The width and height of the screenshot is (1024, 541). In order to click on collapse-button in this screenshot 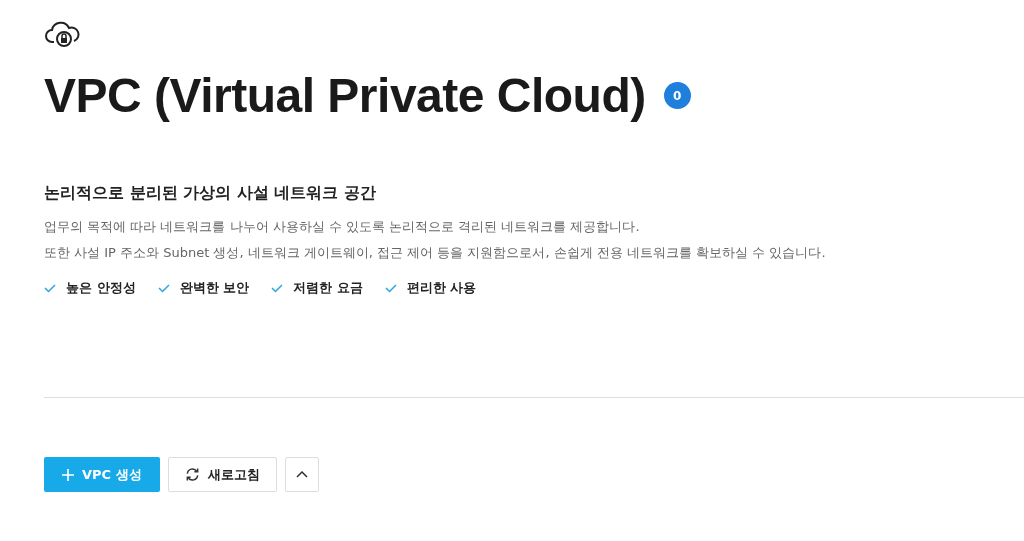, I will do `click(301, 474)`.